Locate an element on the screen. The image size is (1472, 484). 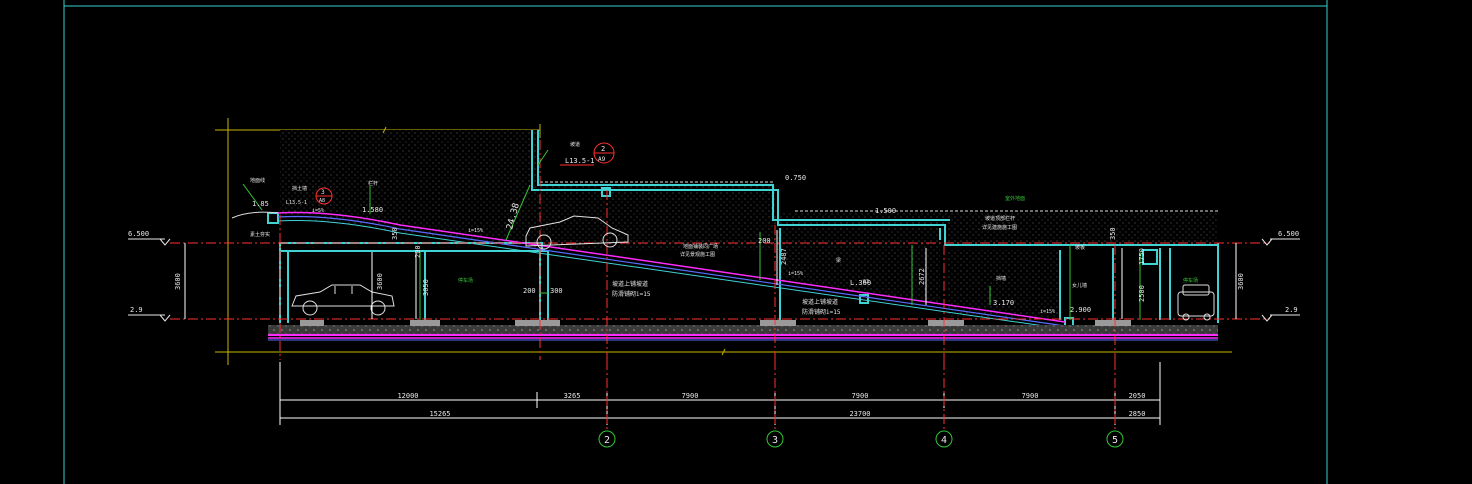
mid-label-a: 地面铺装同广场 is located at coordinates (700, 246).